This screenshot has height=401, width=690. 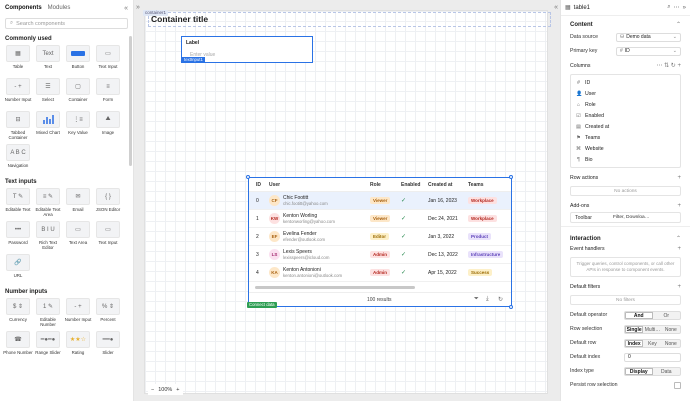 I want to click on primary-key-select: # ID ⌄, so click(x=648, y=51).